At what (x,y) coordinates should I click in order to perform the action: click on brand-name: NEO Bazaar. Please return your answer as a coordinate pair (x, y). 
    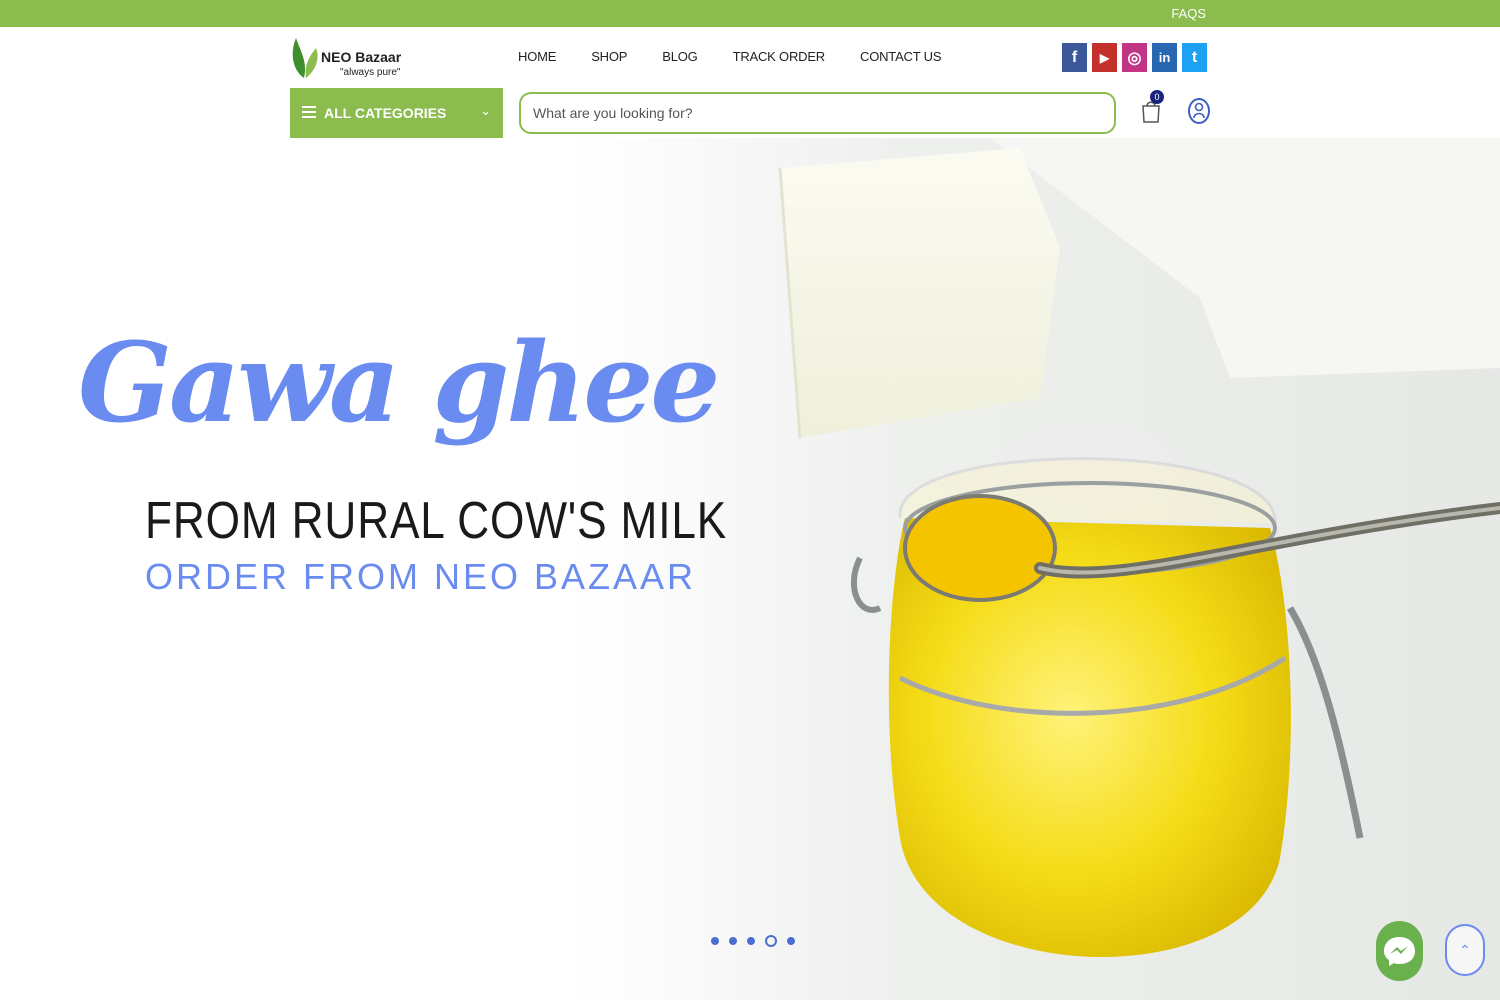
    Looking at the image, I should click on (361, 57).